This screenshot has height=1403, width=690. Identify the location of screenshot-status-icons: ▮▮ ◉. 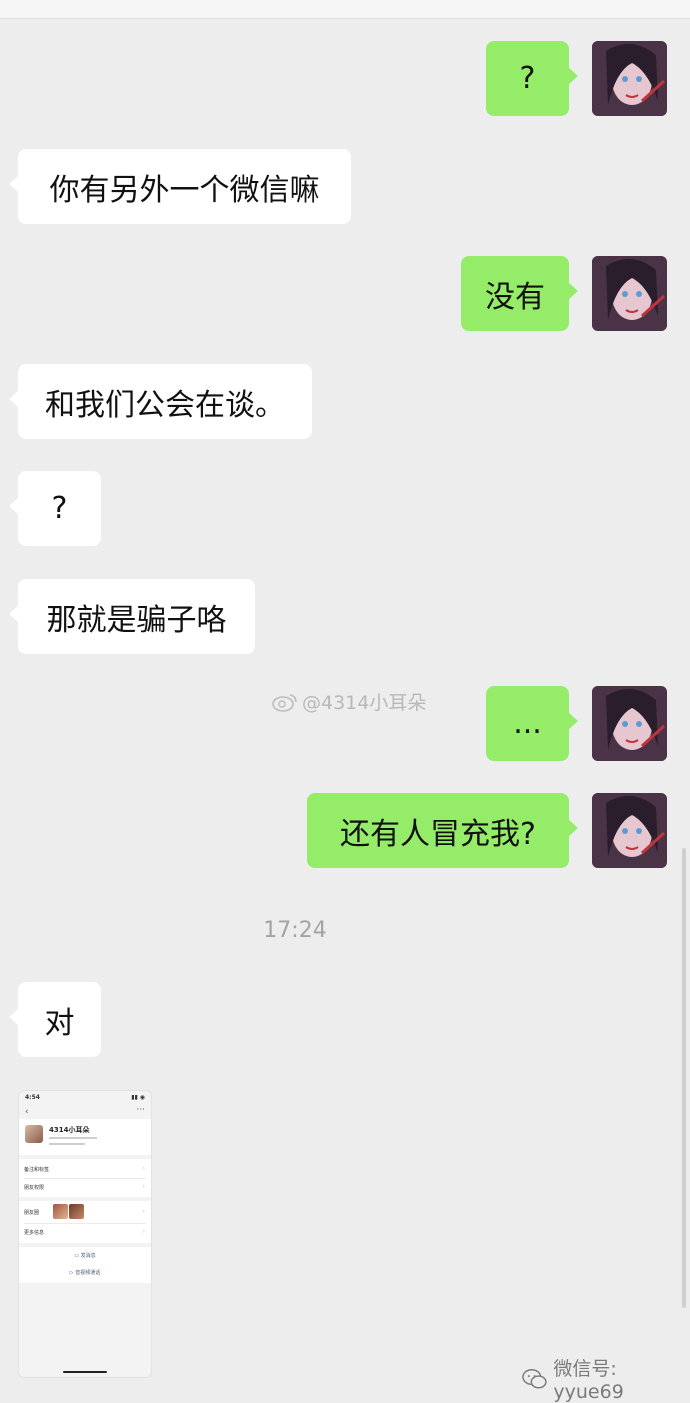
(138, 1097).